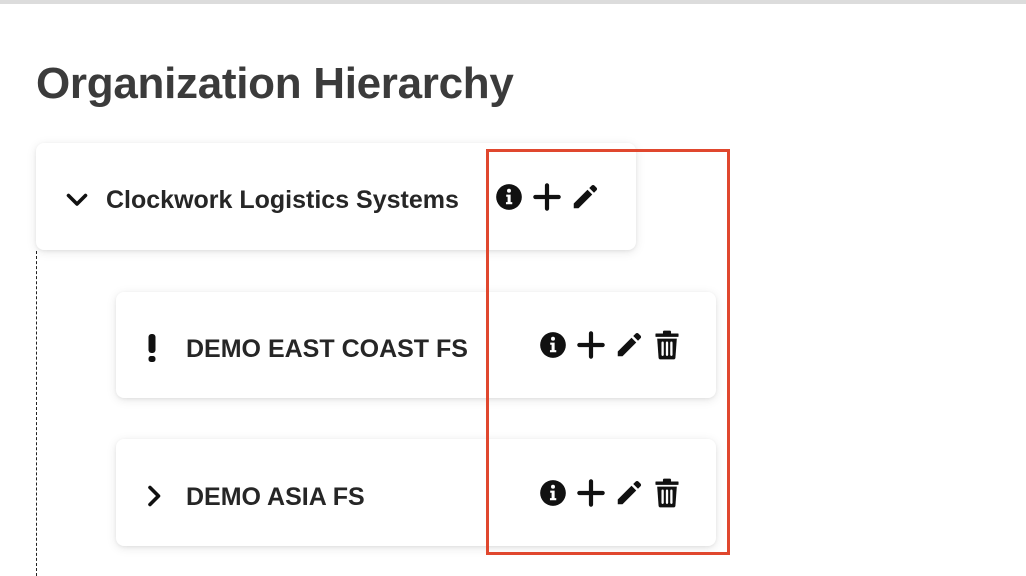  I want to click on org-node-label: DEMO EAST COAST FS, so click(327, 349).